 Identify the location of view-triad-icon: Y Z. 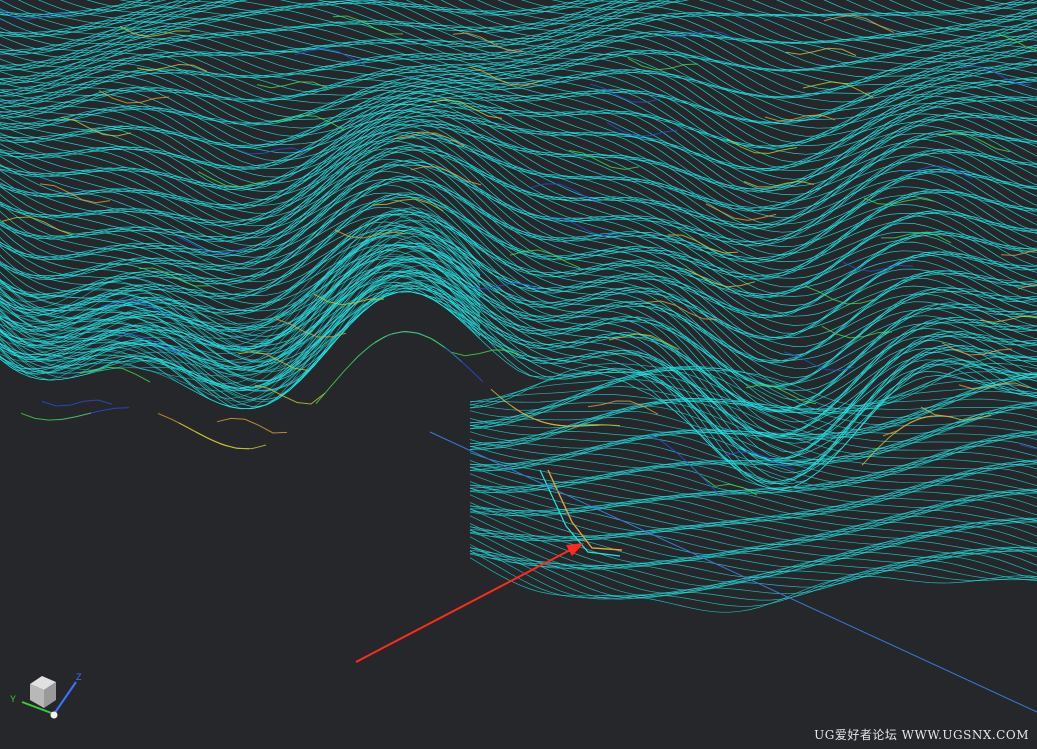
(48, 696).